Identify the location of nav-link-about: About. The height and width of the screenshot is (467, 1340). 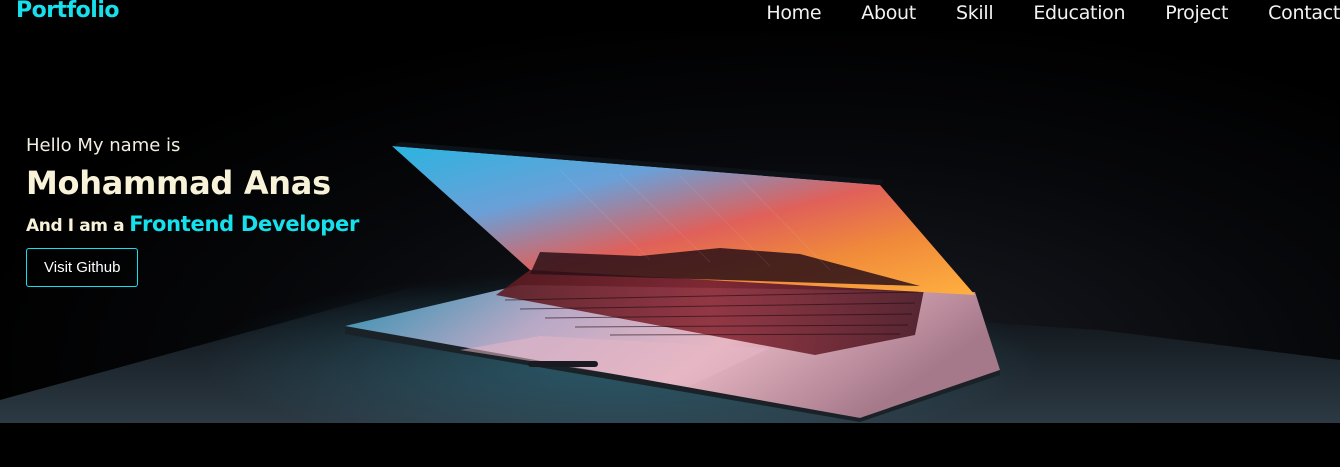
(888, 13).